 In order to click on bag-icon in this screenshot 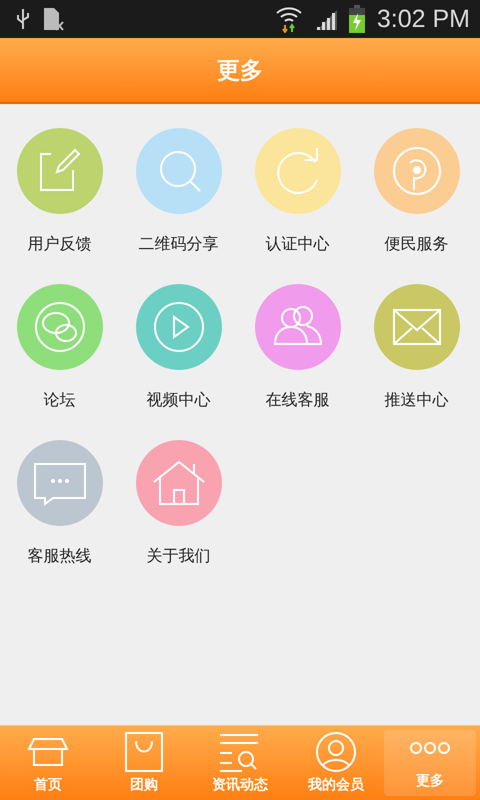, I will do `click(144, 752)`.